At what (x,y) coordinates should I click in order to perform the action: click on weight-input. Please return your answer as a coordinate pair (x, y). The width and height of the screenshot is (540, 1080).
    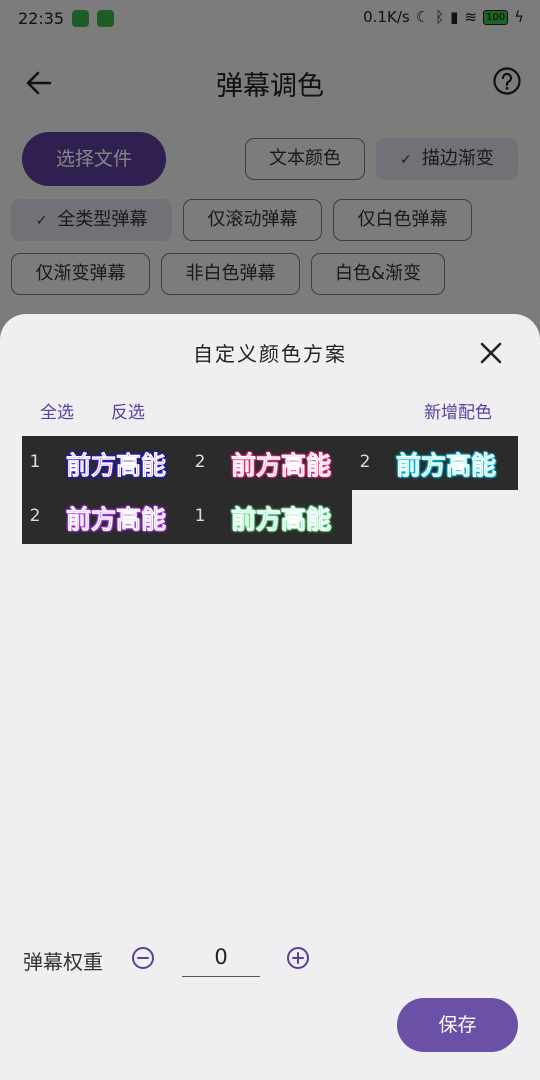
    Looking at the image, I should click on (221, 957).